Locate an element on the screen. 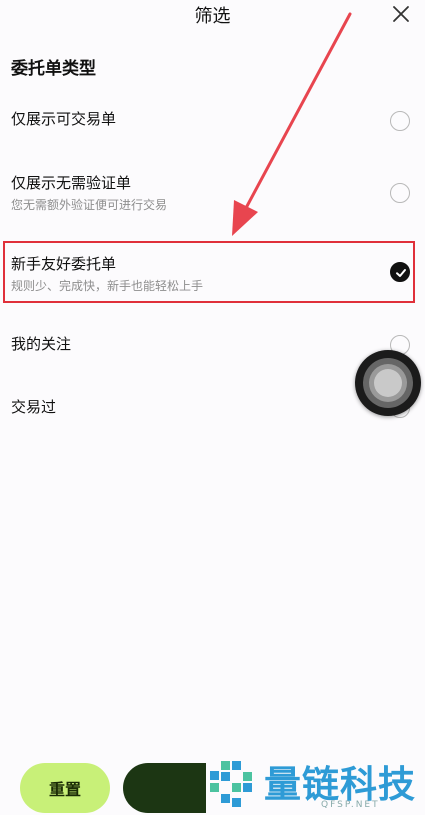 Image resolution: width=425 pixels, height=815 pixels. floating-assistive-button is located at coordinates (388, 383).